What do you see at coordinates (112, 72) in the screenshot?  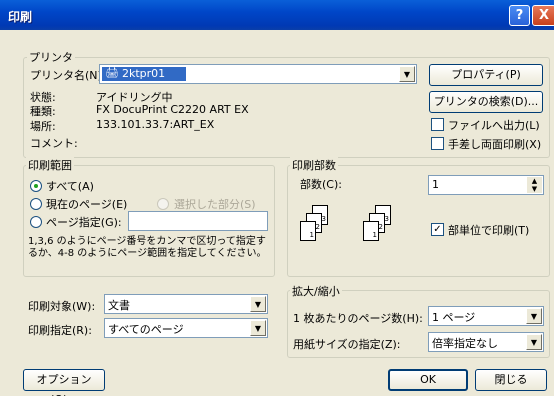 I see `printer-icon: 🖨` at bounding box center [112, 72].